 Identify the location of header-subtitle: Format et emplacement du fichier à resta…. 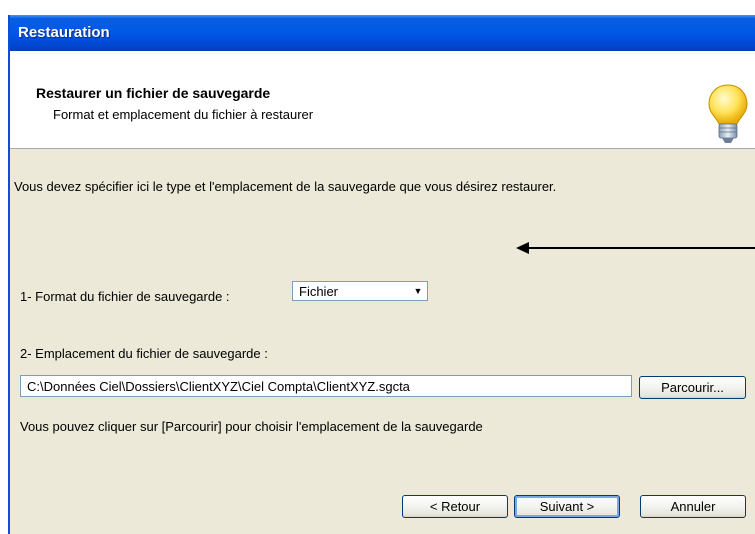
(183, 114).